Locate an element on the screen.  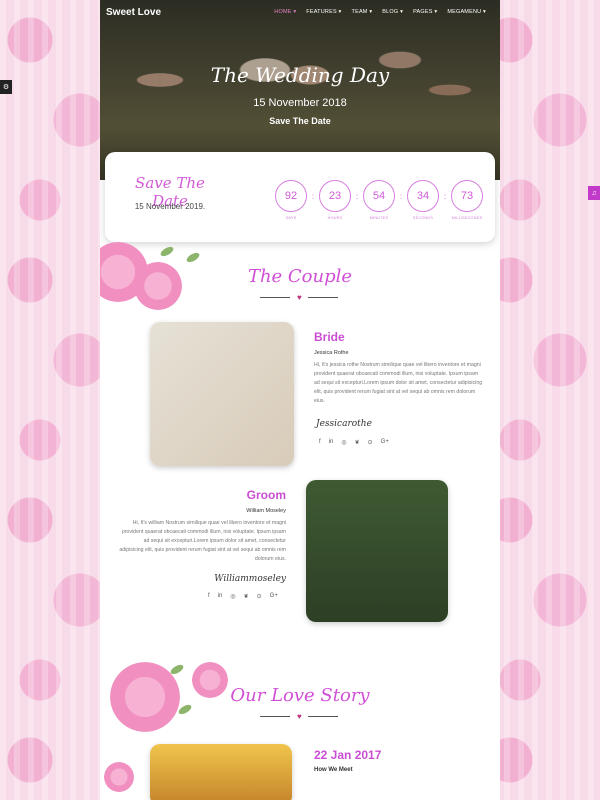
menu-team: TEAM ▾ is located at coordinates (362, 12).